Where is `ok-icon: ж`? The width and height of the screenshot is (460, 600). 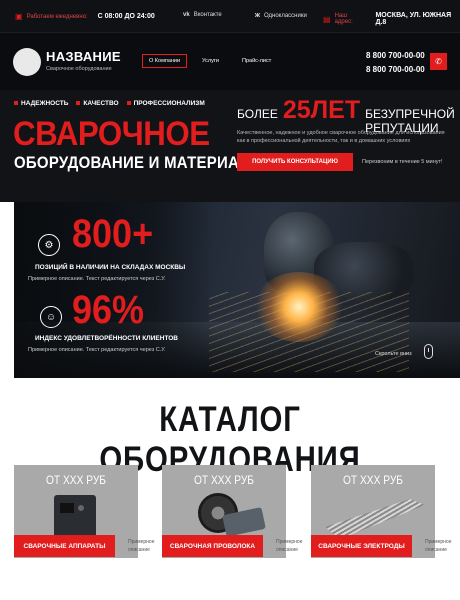
ok-icon: ж is located at coordinates (257, 15).